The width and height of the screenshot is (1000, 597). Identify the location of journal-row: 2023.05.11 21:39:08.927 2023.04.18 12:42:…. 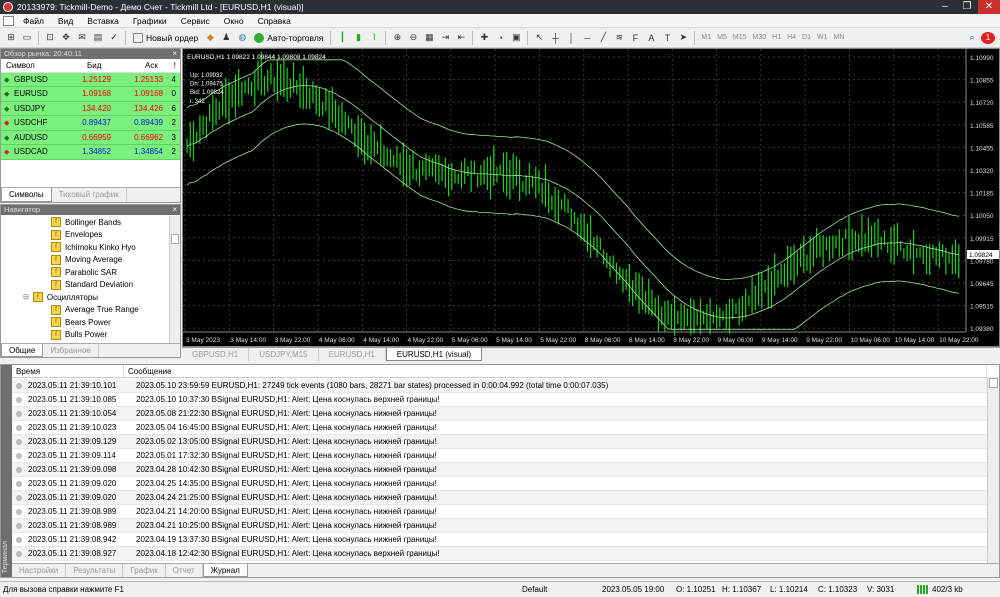
(499, 554).